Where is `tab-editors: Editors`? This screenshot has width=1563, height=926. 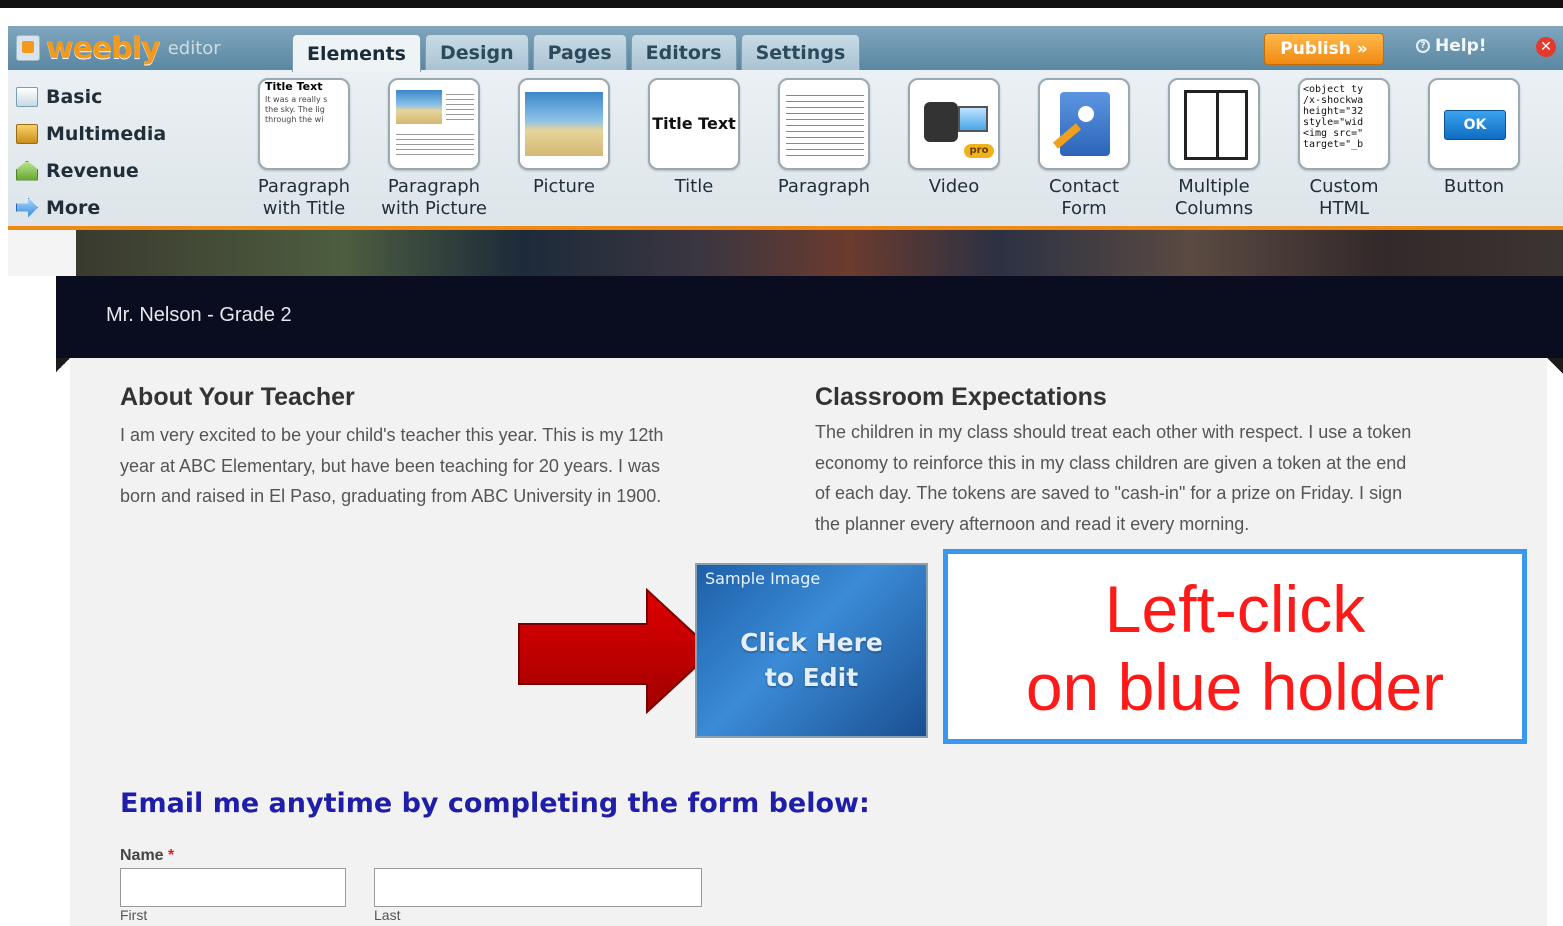 tab-editors: Editors is located at coordinates (683, 52).